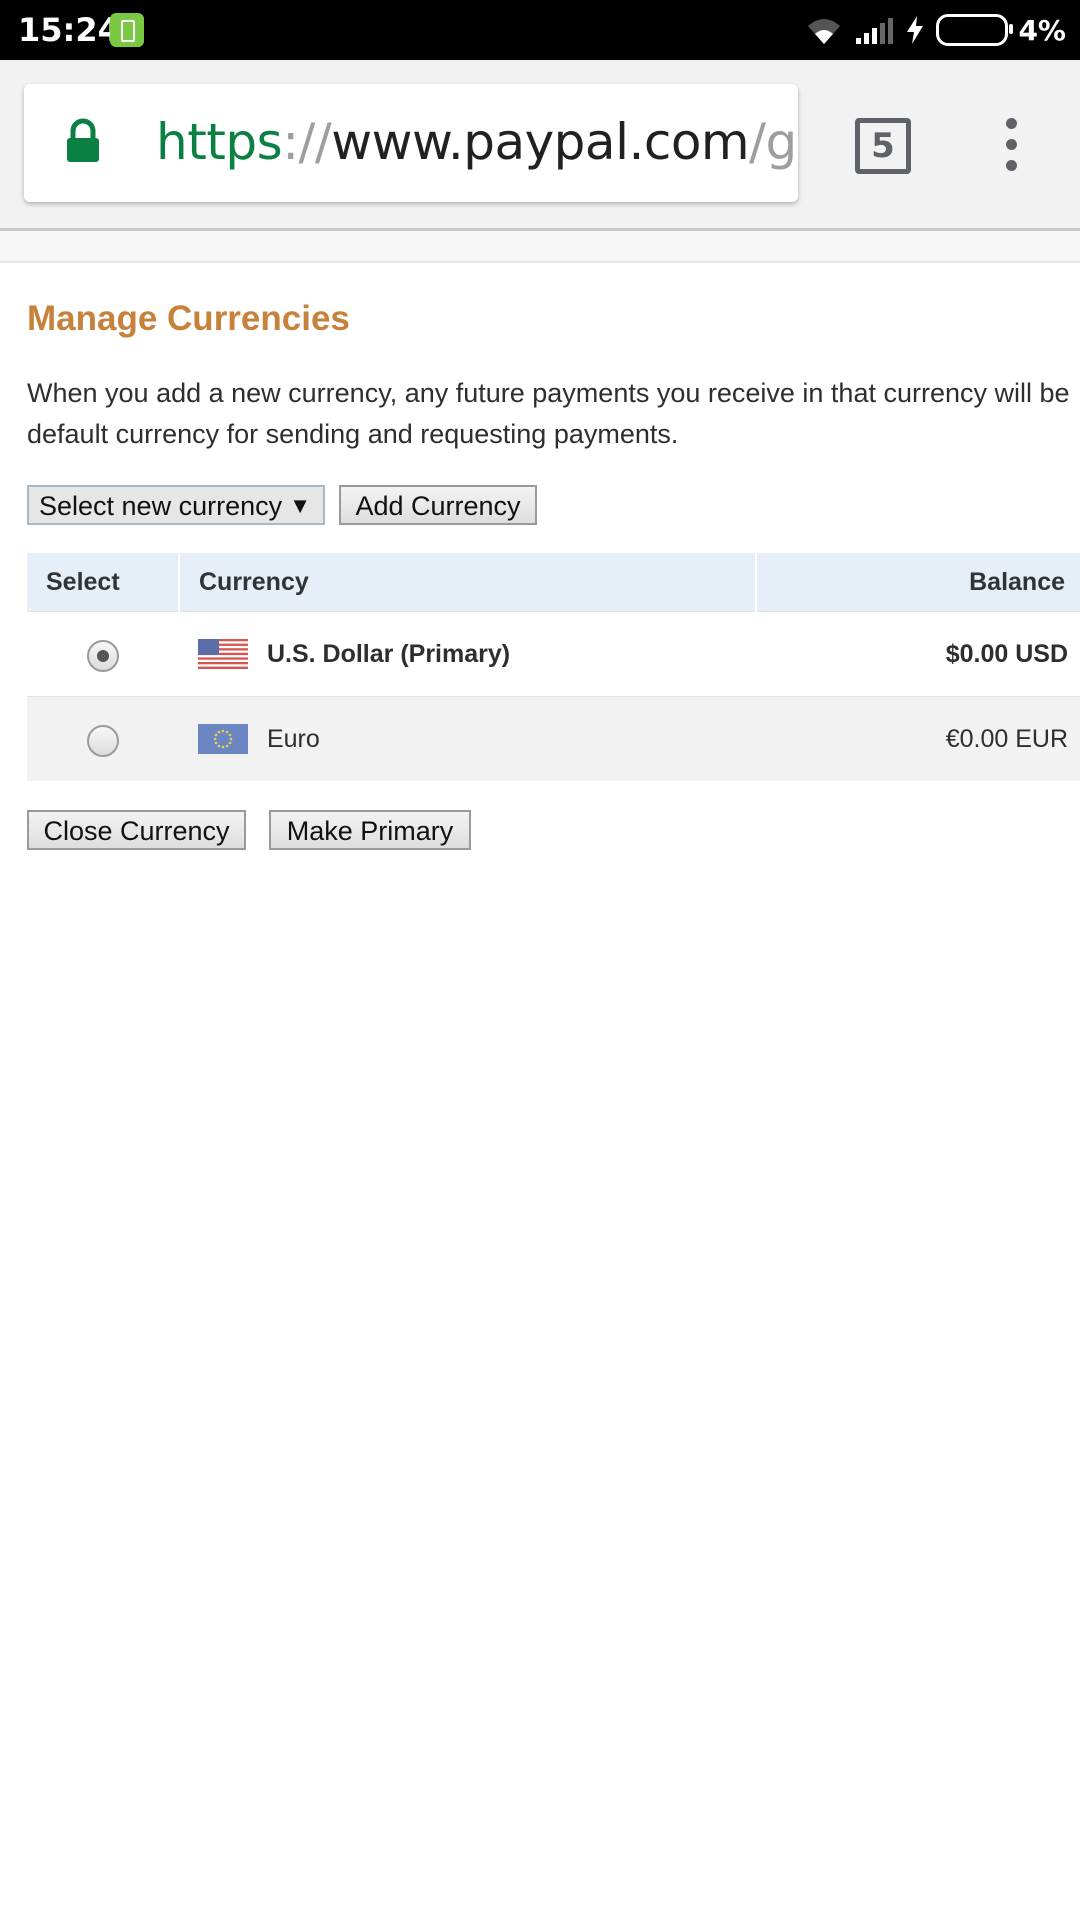  Describe the element at coordinates (915, 30) in the screenshot. I see `charging-icon` at that location.